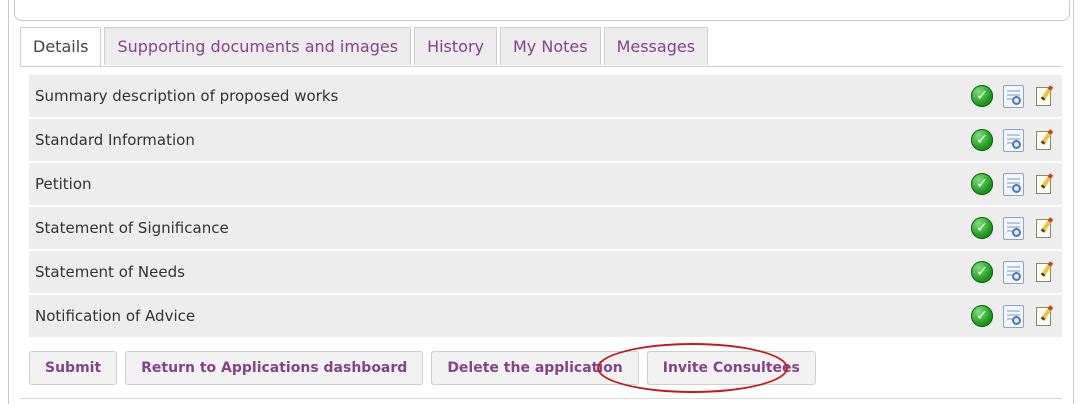 The width and height of the screenshot is (1081, 404). Describe the element at coordinates (541, 398) in the screenshot. I see `bottom-divider` at that location.